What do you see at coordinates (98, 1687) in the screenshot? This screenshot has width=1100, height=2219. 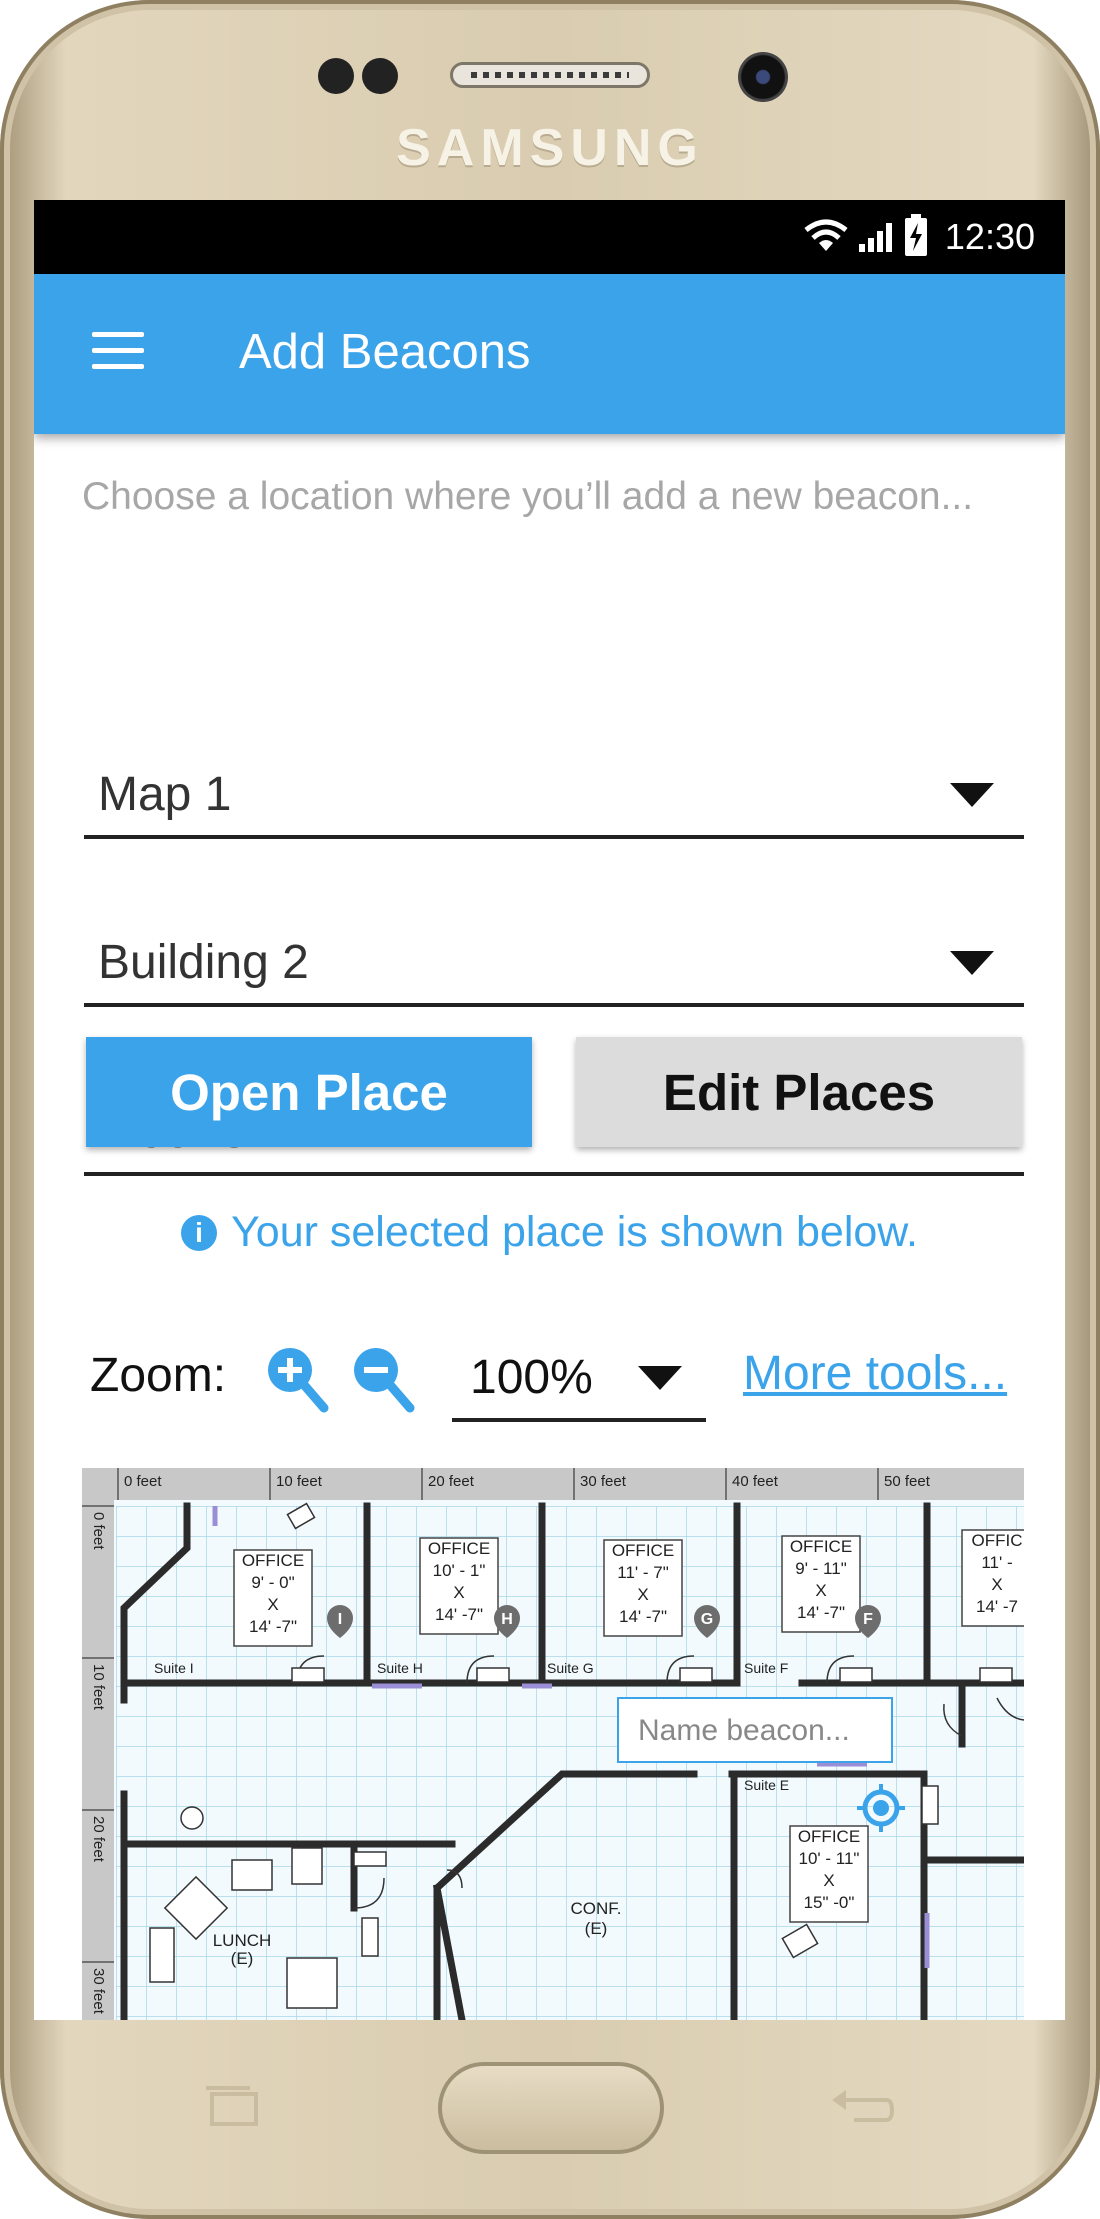 I see `ruler-y-10: 10 feet` at bounding box center [98, 1687].